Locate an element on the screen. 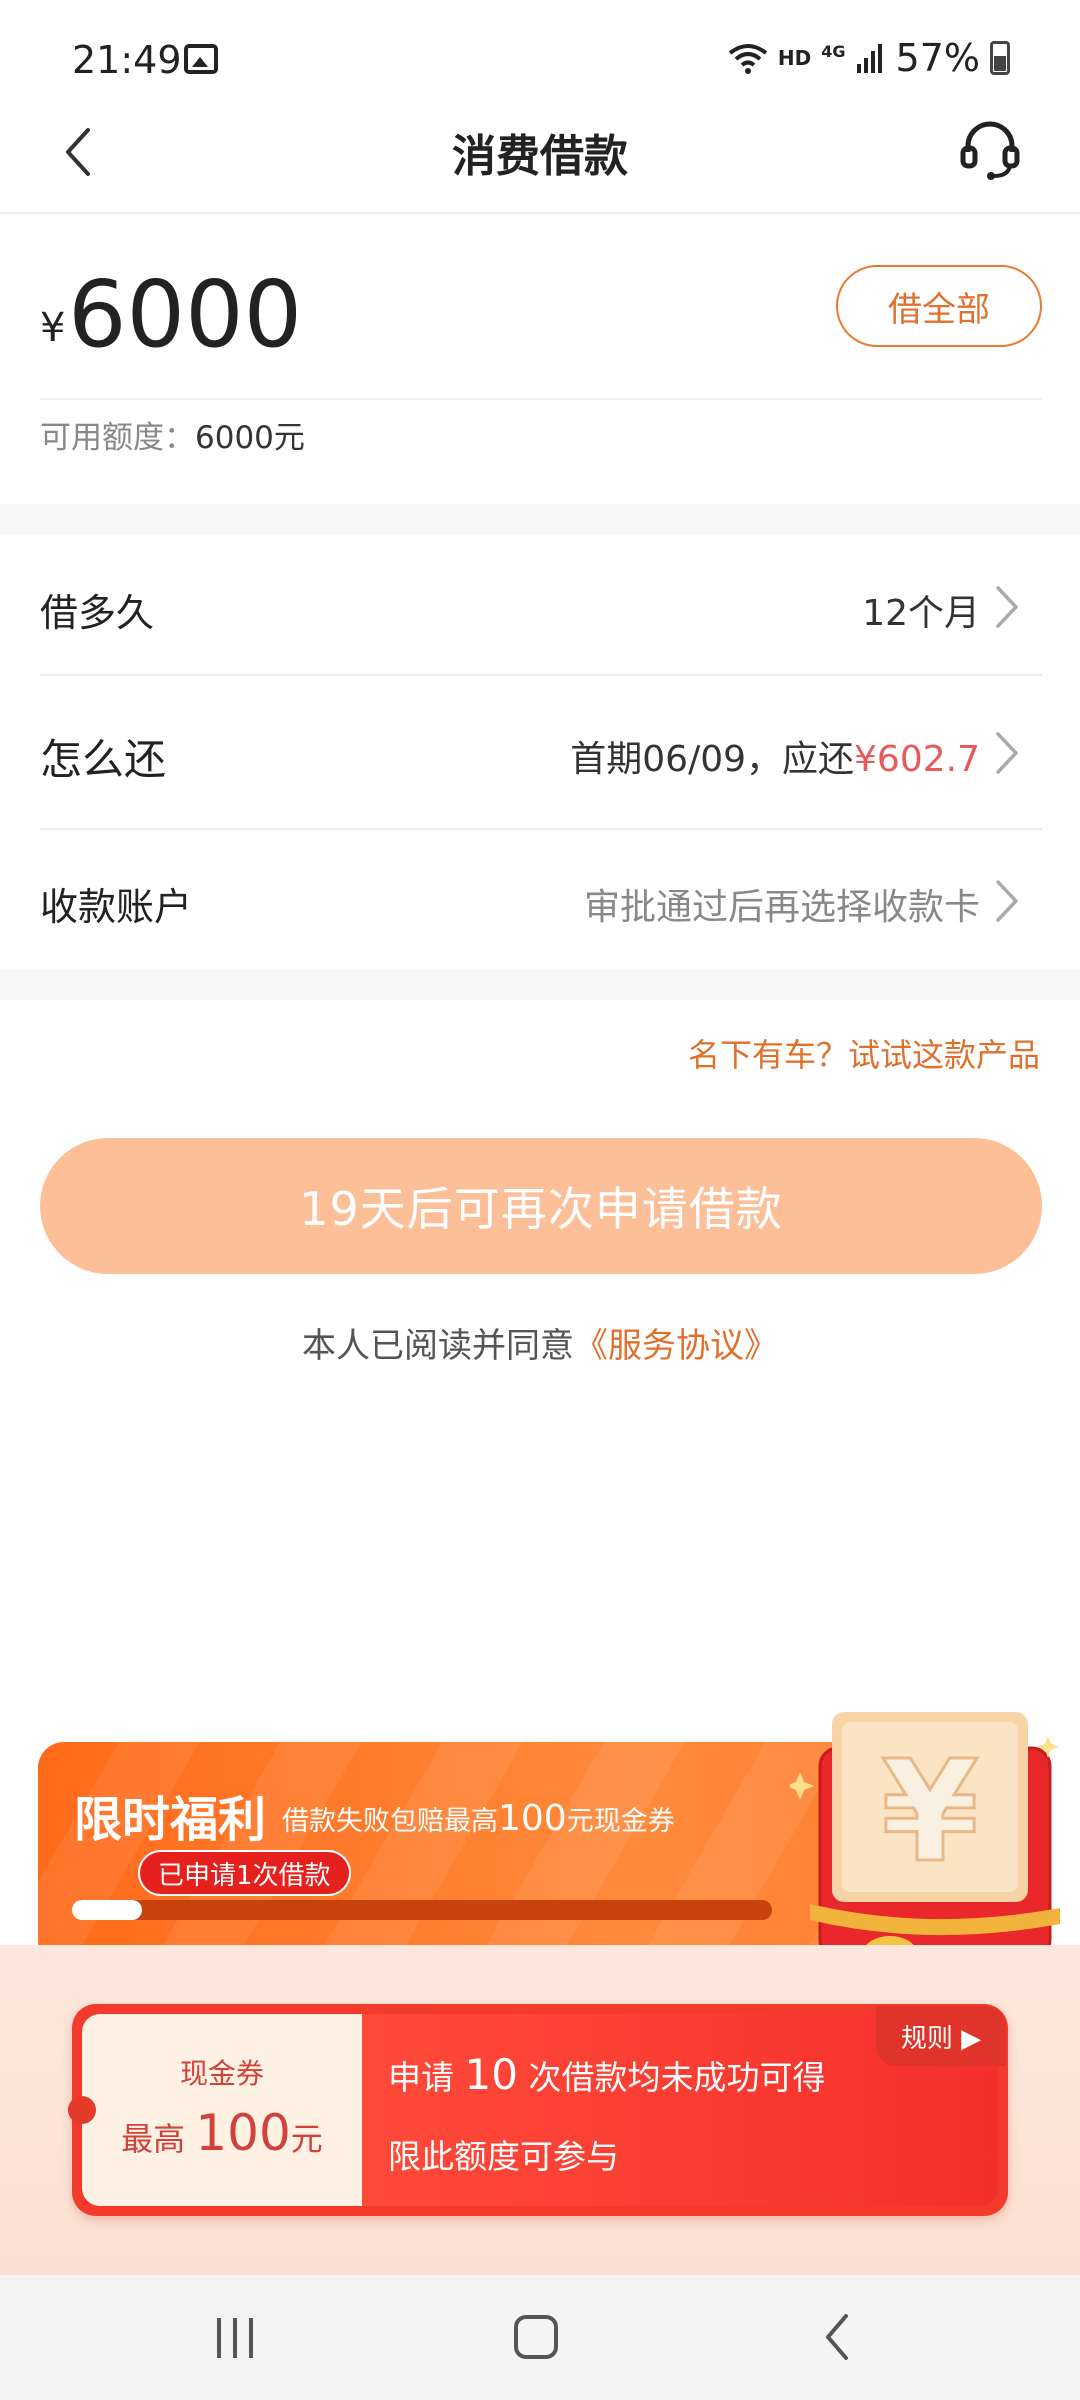 The width and height of the screenshot is (1080, 2400). coupon-eligibility: 限此额度可参与 is located at coordinates (503, 2156).